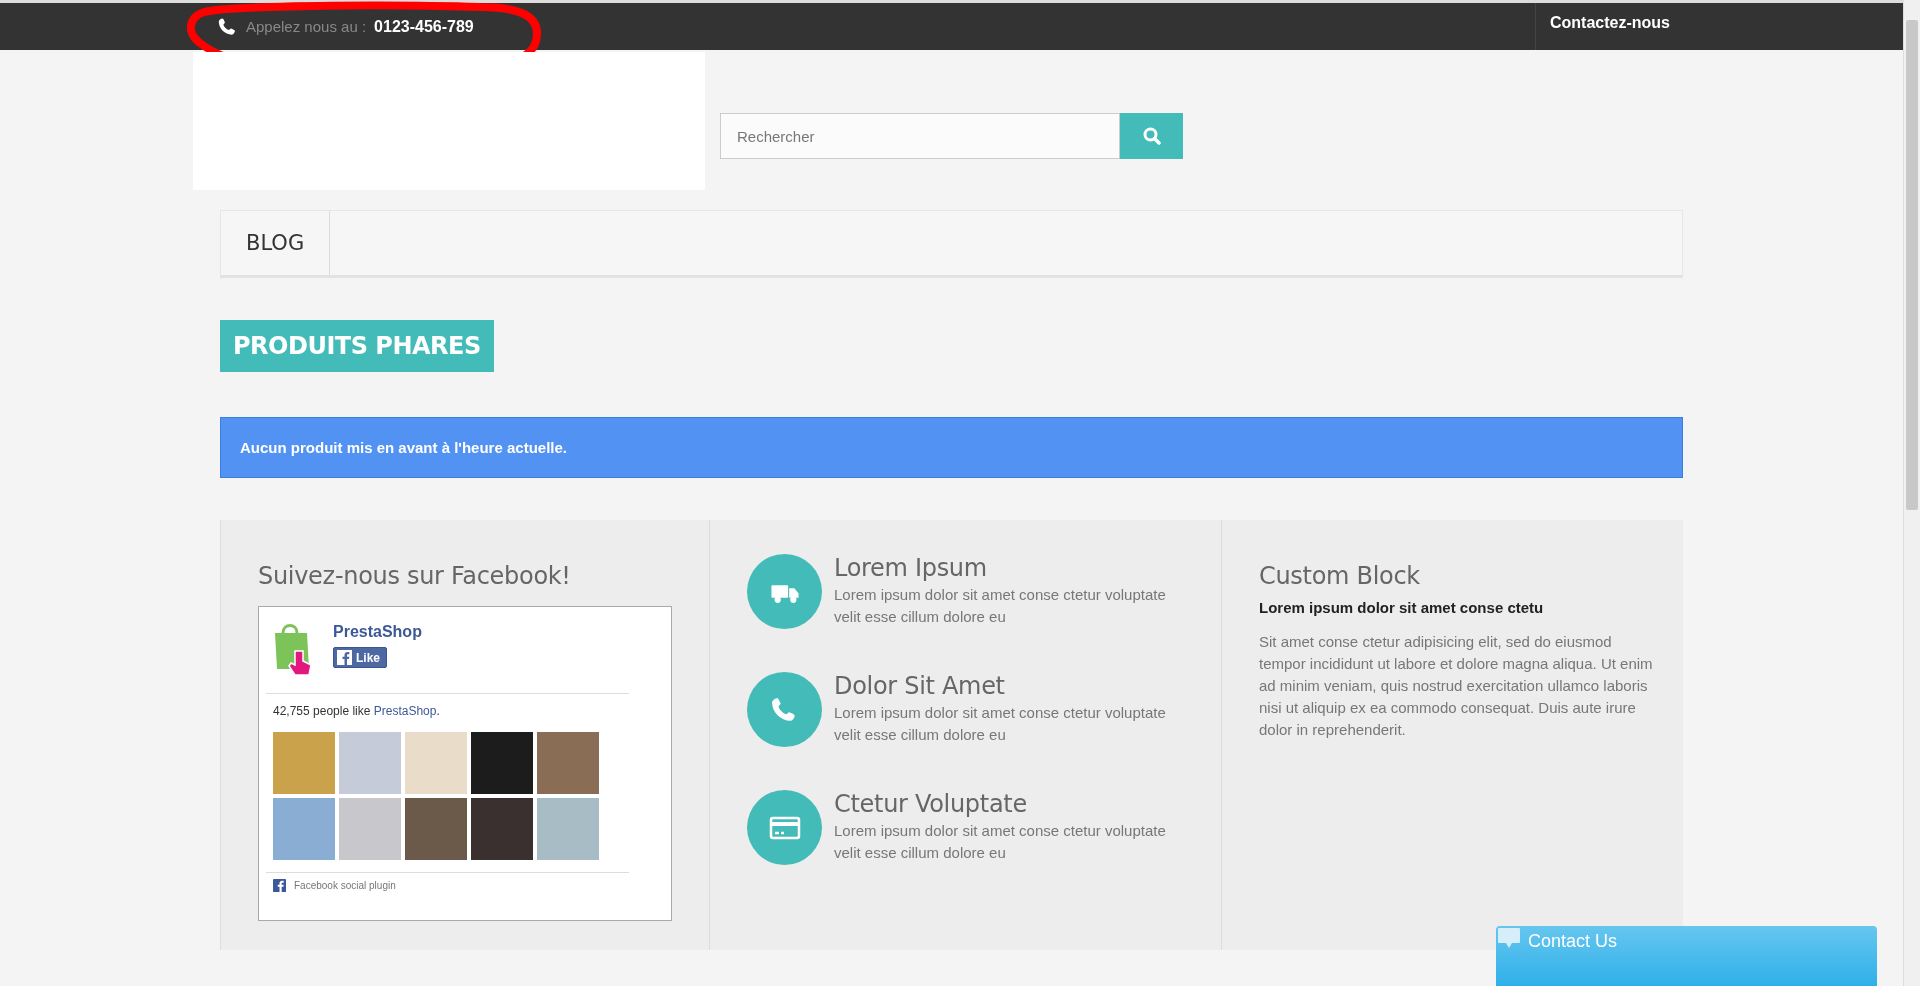  I want to click on speech-bubble-icon, so click(1509, 938).